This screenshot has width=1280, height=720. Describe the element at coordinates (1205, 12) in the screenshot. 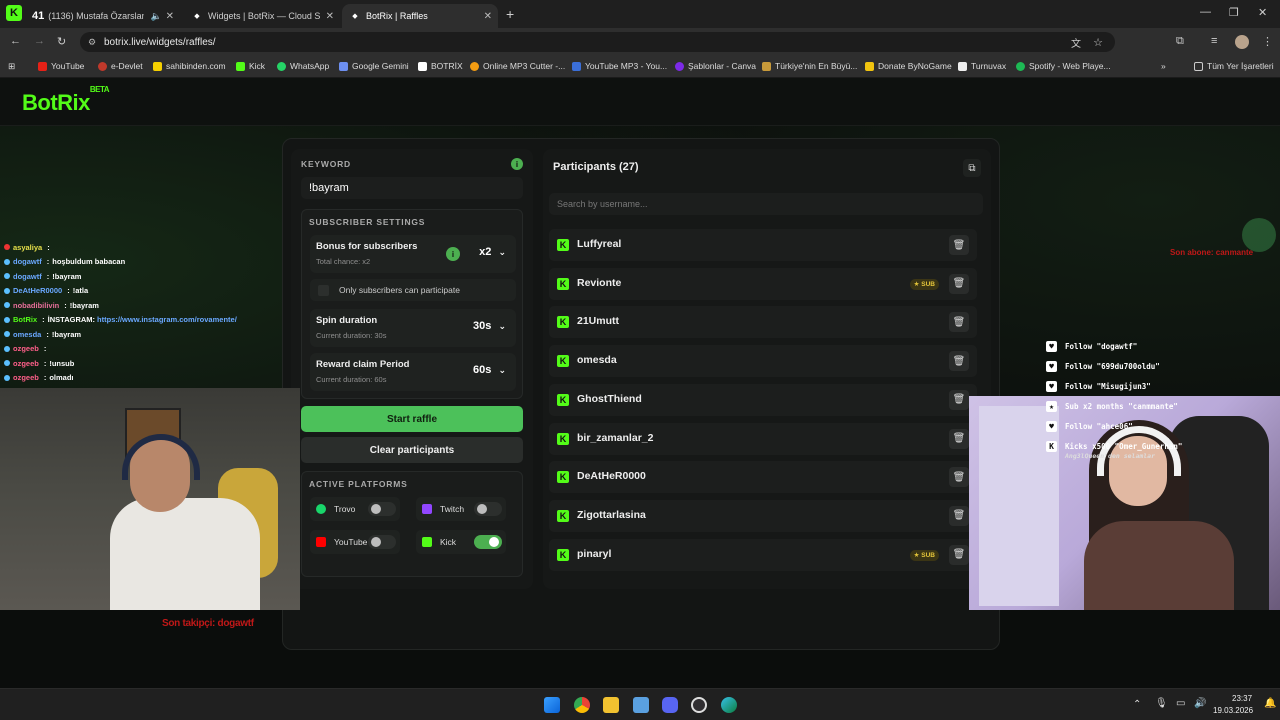

I see `minimize-icon: —` at that location.